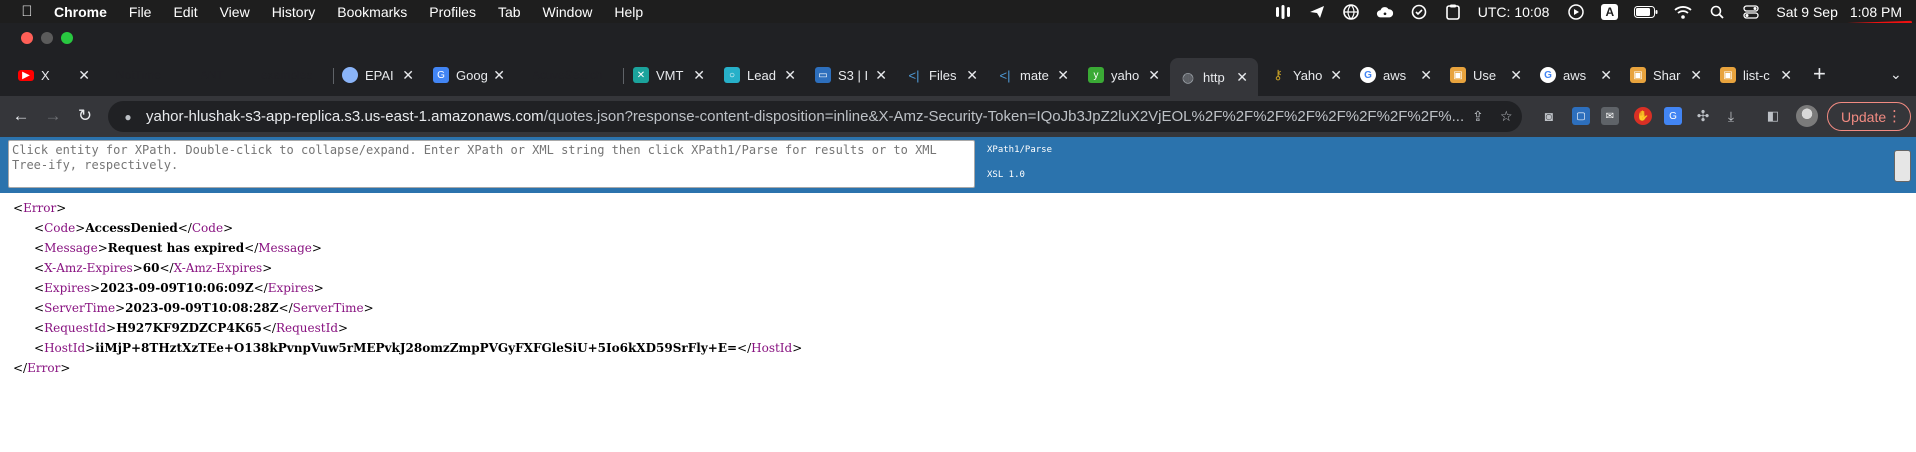  What do you see at coordinates (1819, 74) in the screenshot?
I see `new-tab-plus-icon: +` at bounding box center [1819, 74].